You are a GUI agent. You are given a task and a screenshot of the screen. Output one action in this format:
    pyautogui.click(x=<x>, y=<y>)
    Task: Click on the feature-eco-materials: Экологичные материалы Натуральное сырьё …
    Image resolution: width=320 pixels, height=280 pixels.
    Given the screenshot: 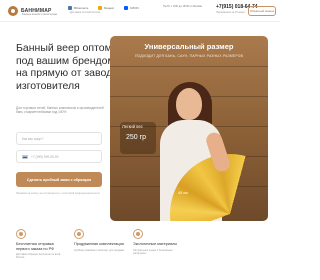 What is the action you would take?
    pyautogui.click(x=158, y=242)
    